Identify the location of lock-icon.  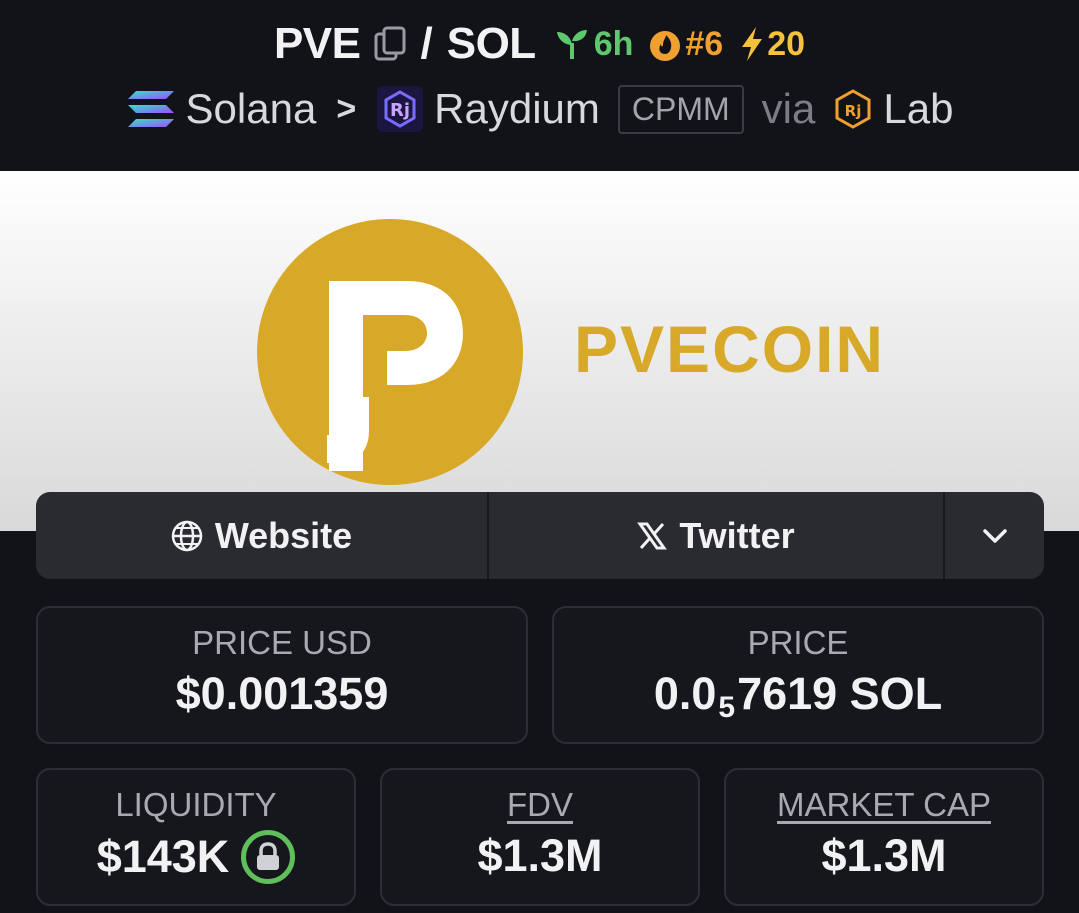
(268, 857).